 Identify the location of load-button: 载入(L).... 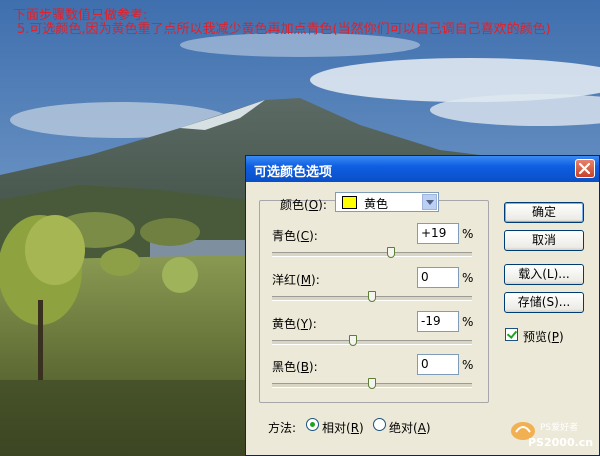
(544, 274).